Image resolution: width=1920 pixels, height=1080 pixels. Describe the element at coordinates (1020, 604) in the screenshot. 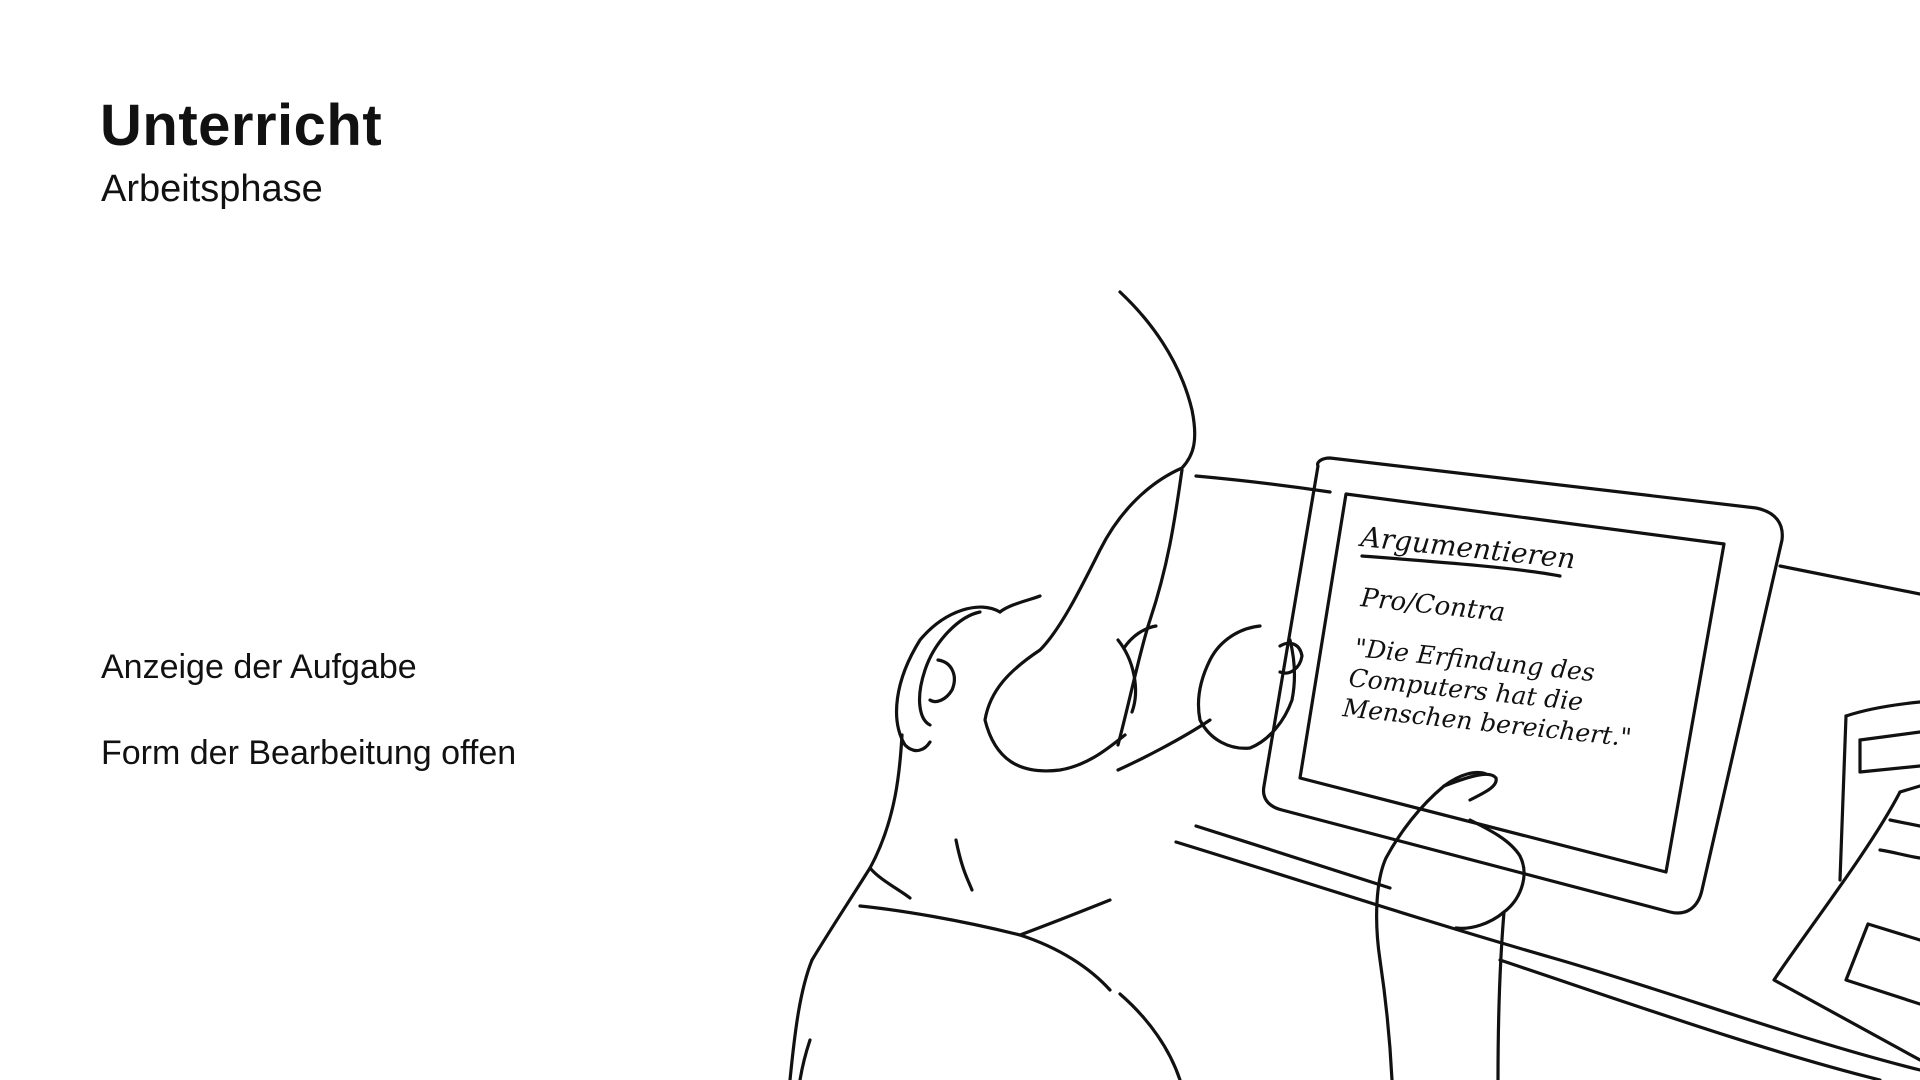

I see `ear-back` at that location.